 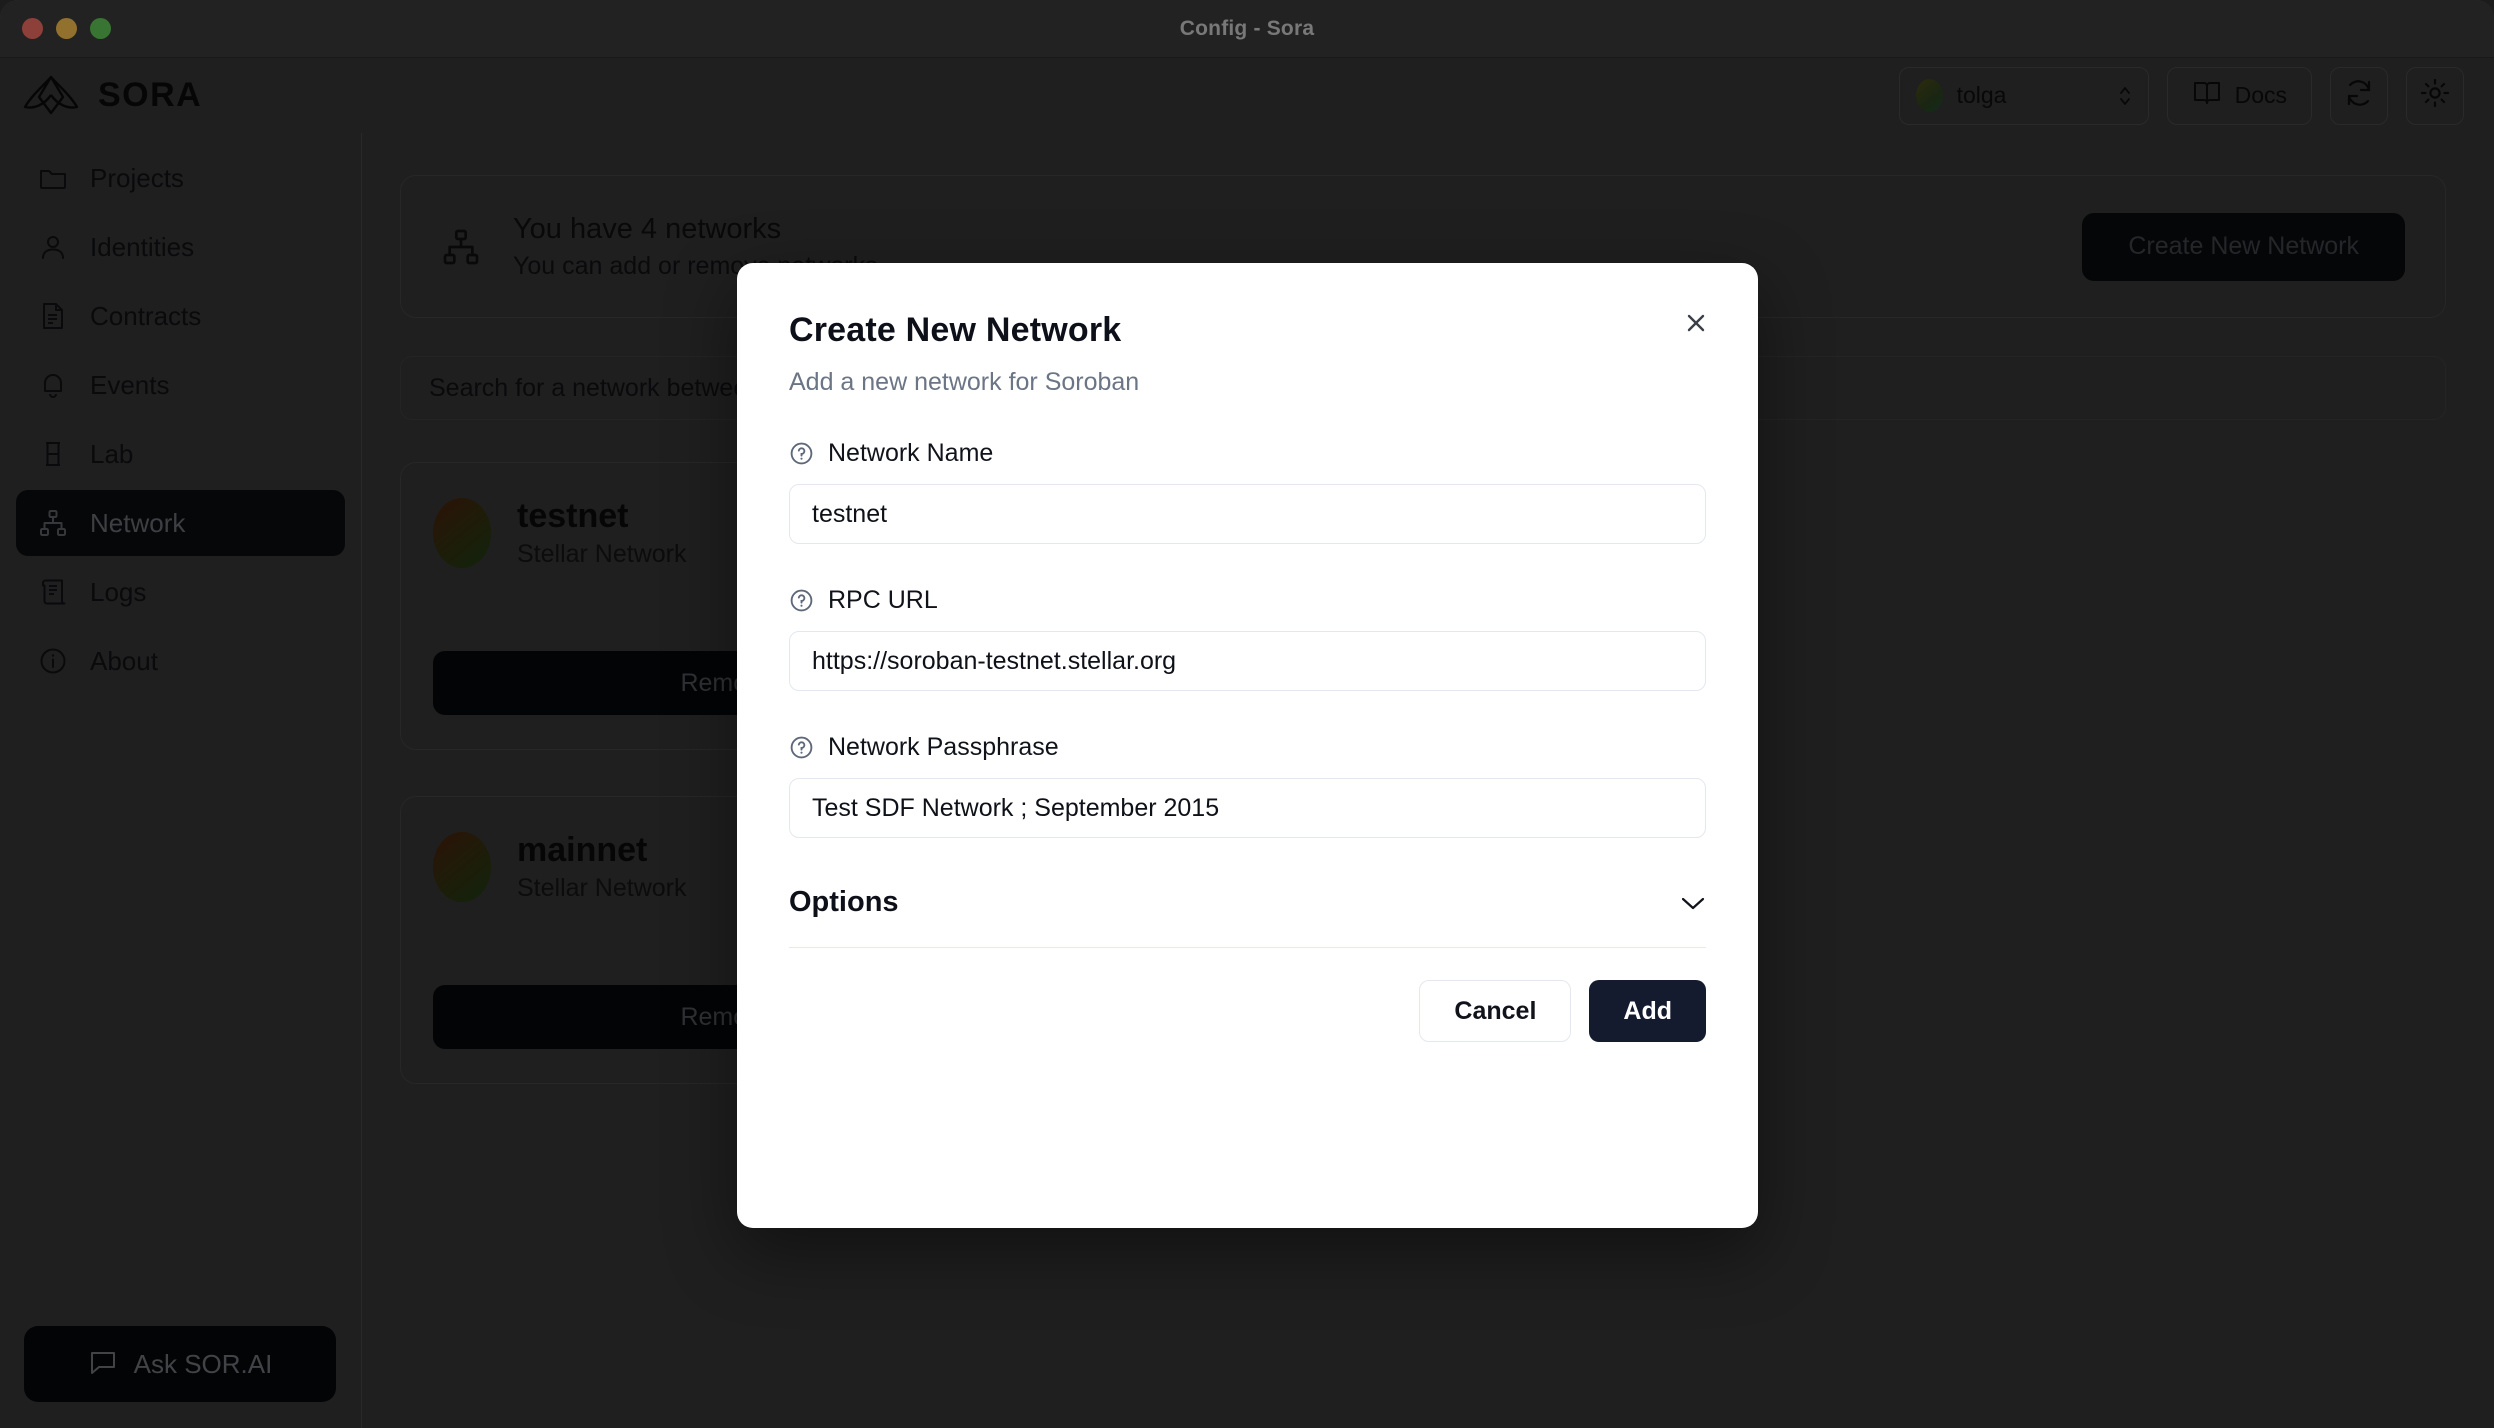 What do you see at coordinates (943, 747) in the screenshot?
I see `field-label: Network Passphrase` at bounding box center [943, 747].